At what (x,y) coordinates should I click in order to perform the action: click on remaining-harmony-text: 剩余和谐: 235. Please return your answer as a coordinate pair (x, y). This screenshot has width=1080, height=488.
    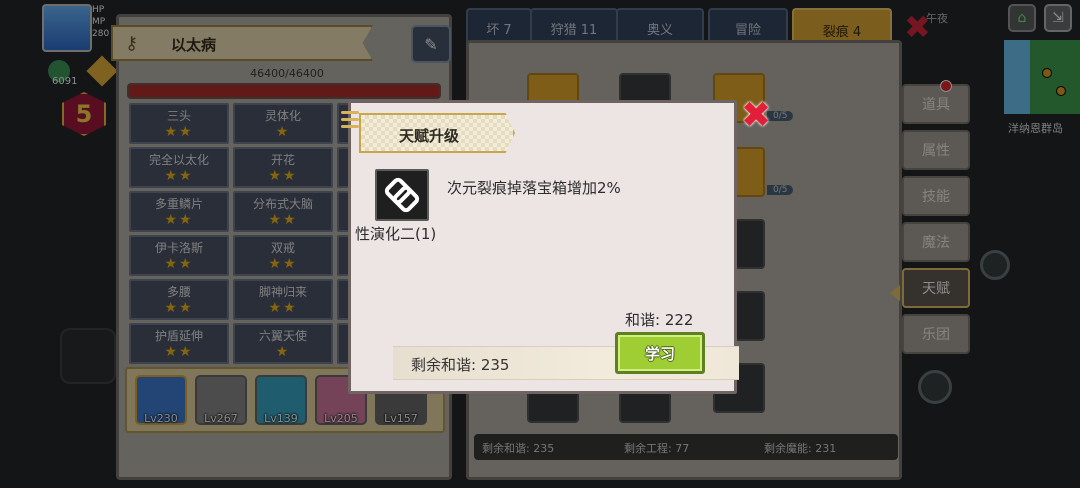
    Looking at the image, I should click on (460, 365).